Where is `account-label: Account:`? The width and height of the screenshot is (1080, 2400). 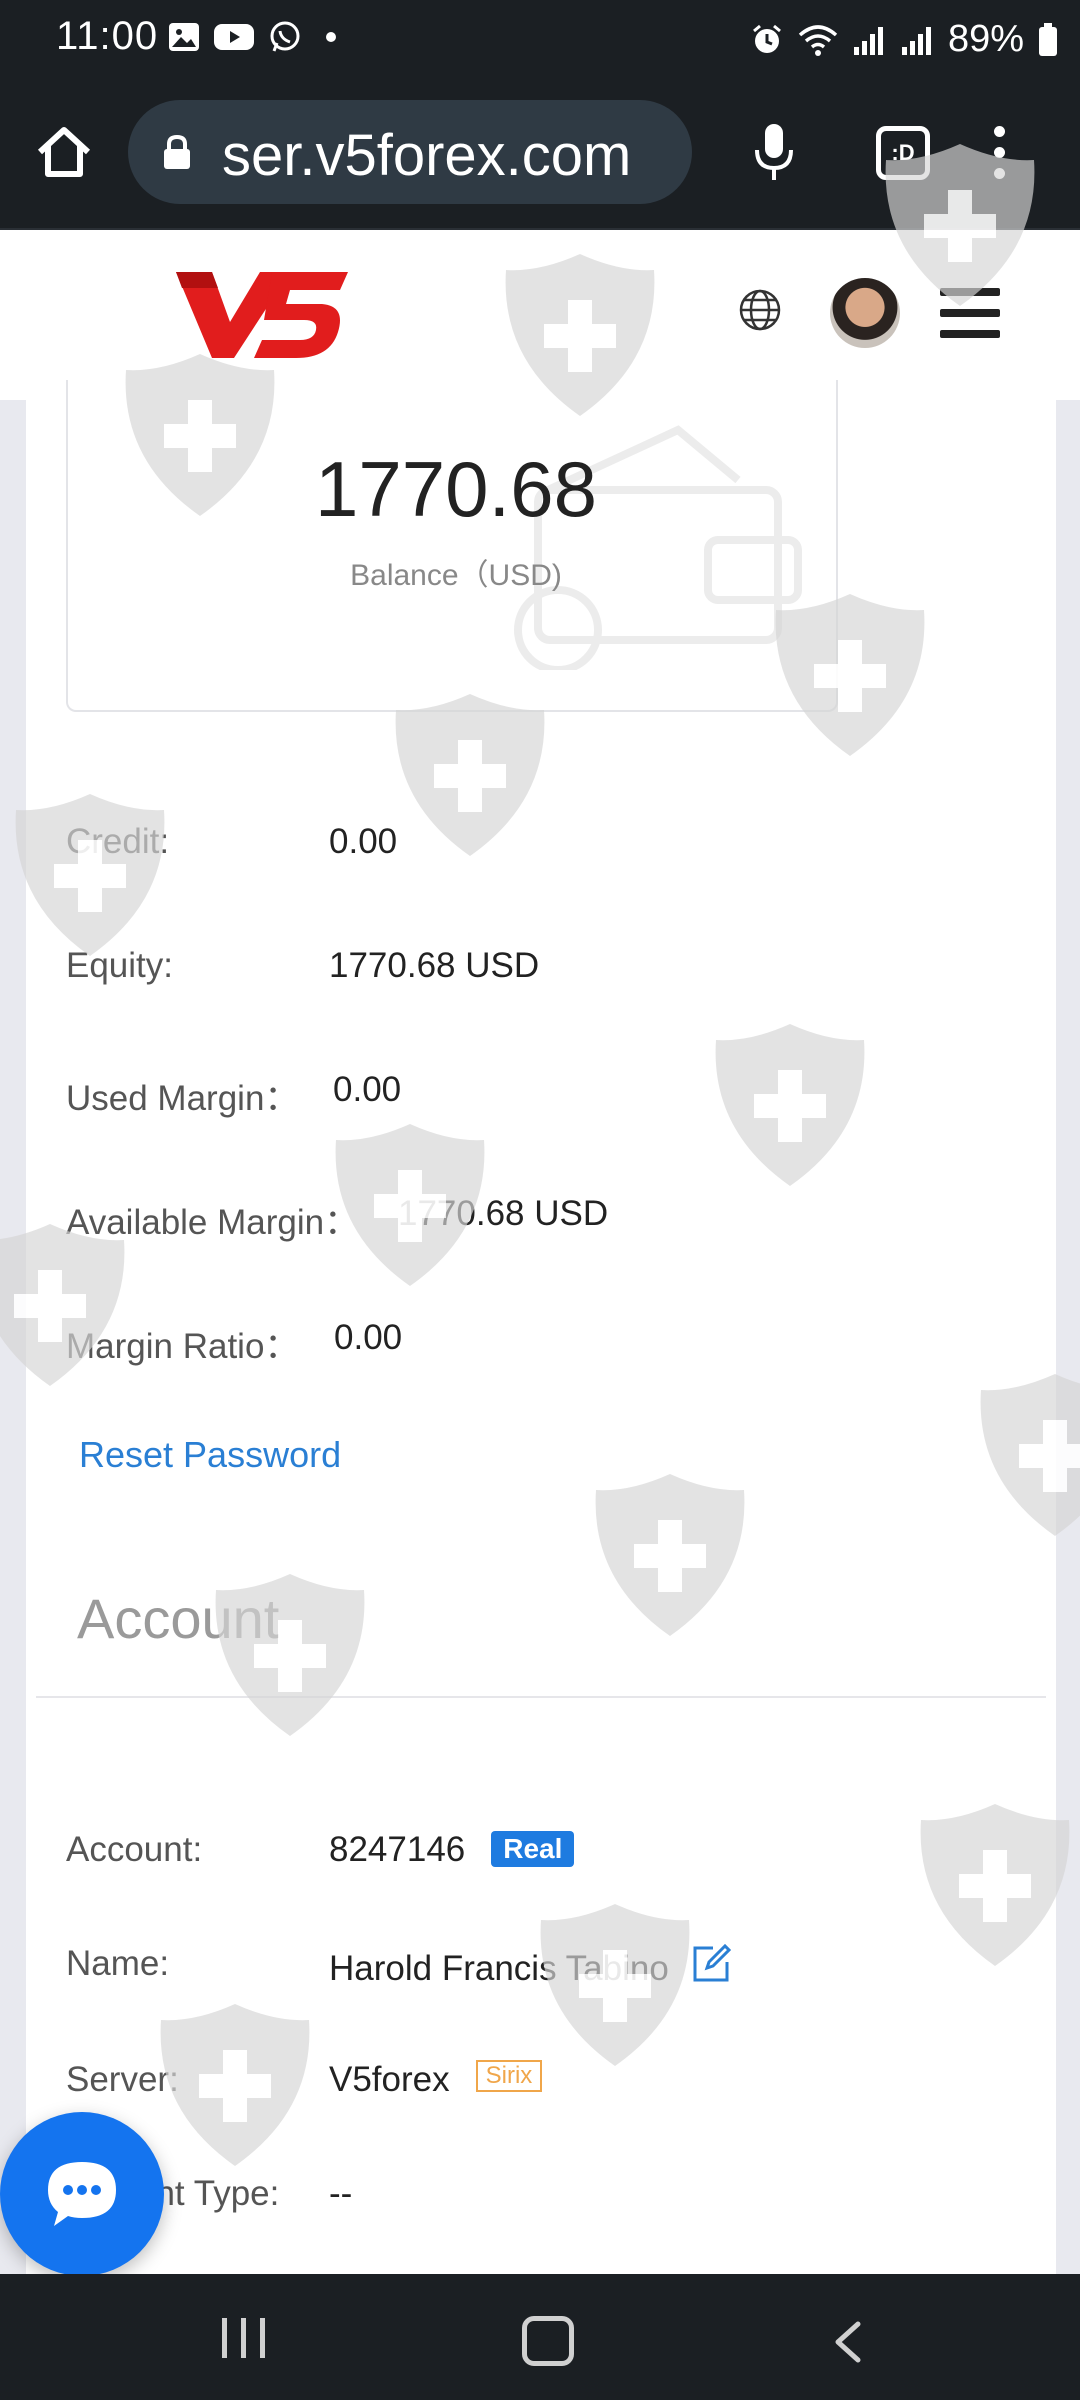 account-label: Account: is located at coordinates (134, 1849).